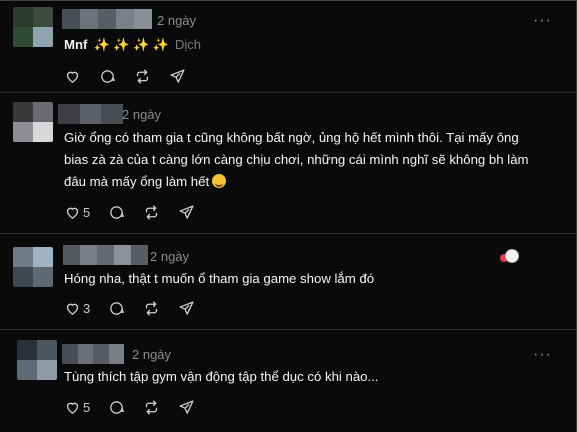  I want to click on sparkles-emoji: ✨ ✨ ✨ ✨, so click(131, 44).